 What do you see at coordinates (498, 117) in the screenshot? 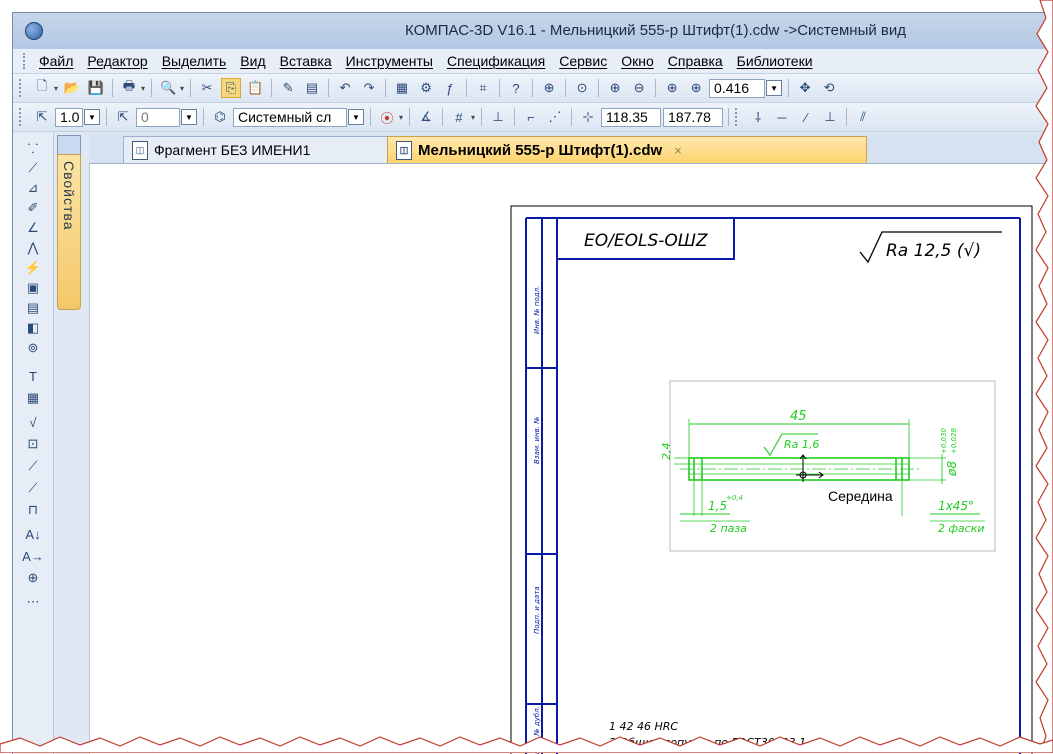
I see `local-cs-icon: ⊥` at bounding box center [498, 117].